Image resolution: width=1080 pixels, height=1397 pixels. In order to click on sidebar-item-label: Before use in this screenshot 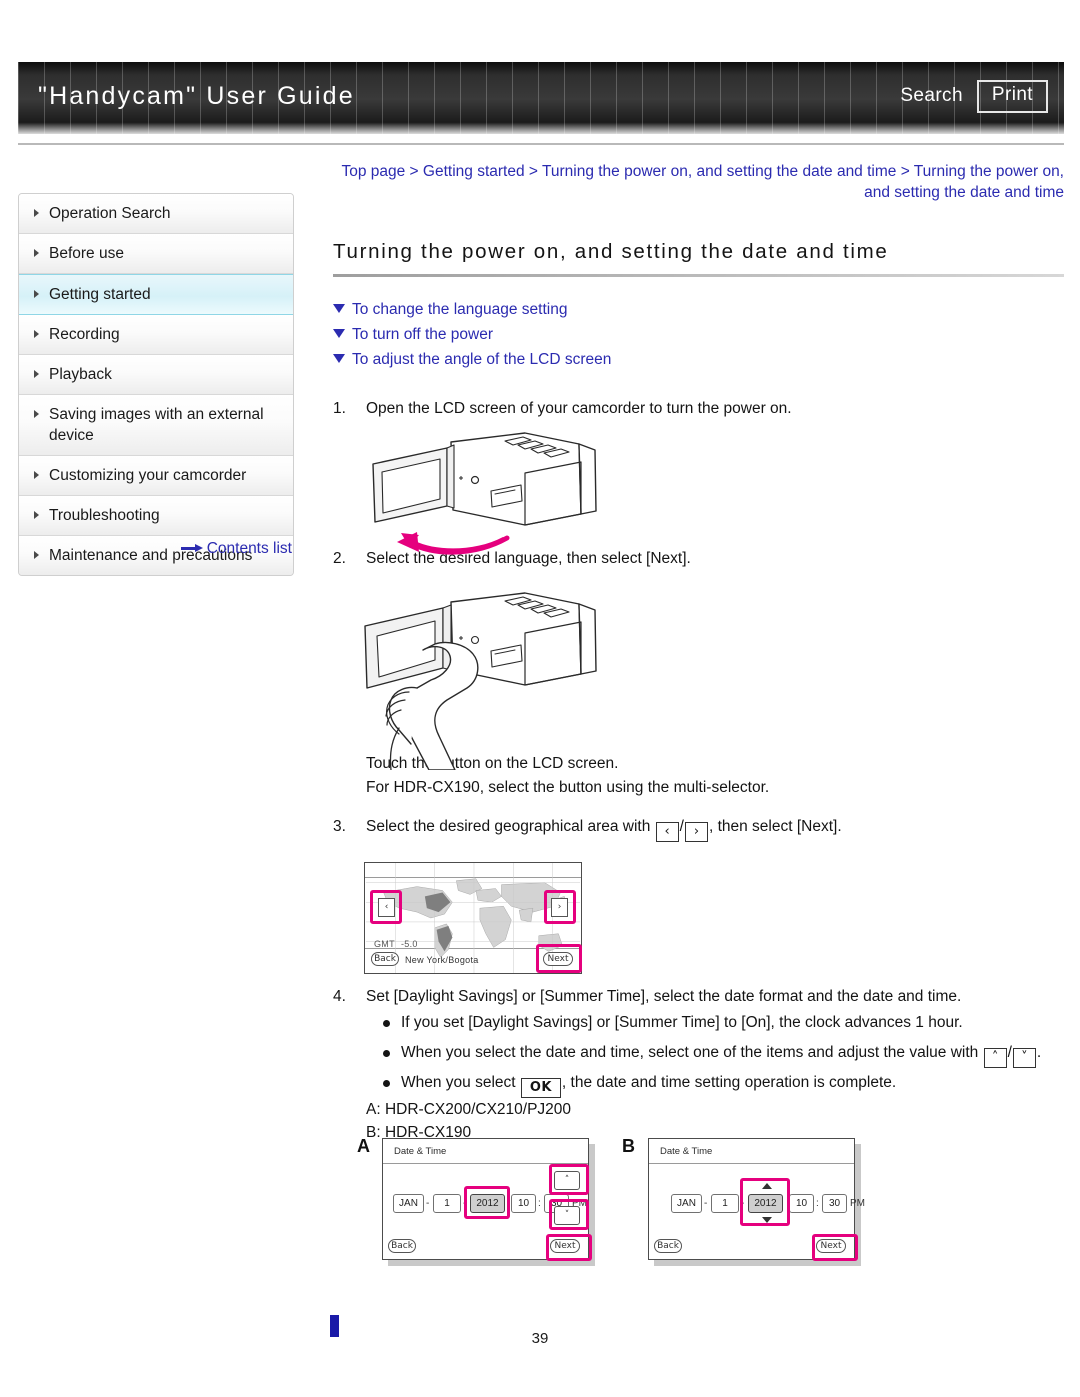, I will do `click(86, 253)`.